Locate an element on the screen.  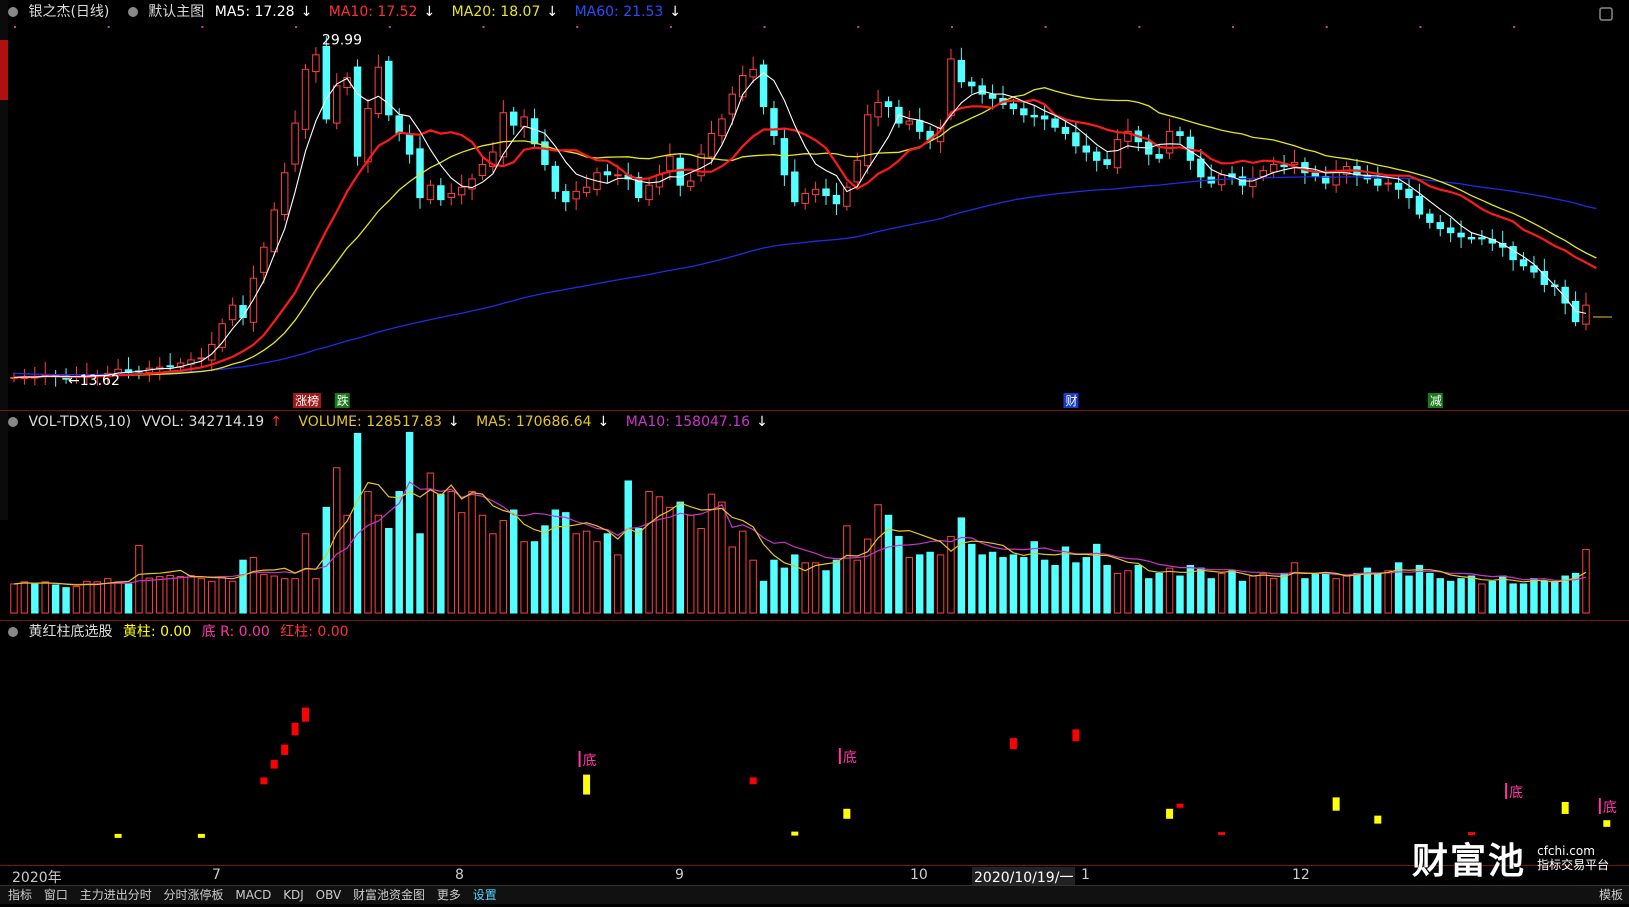
toolbar-item-window: 窗口 is located at coordinates (56, 895).